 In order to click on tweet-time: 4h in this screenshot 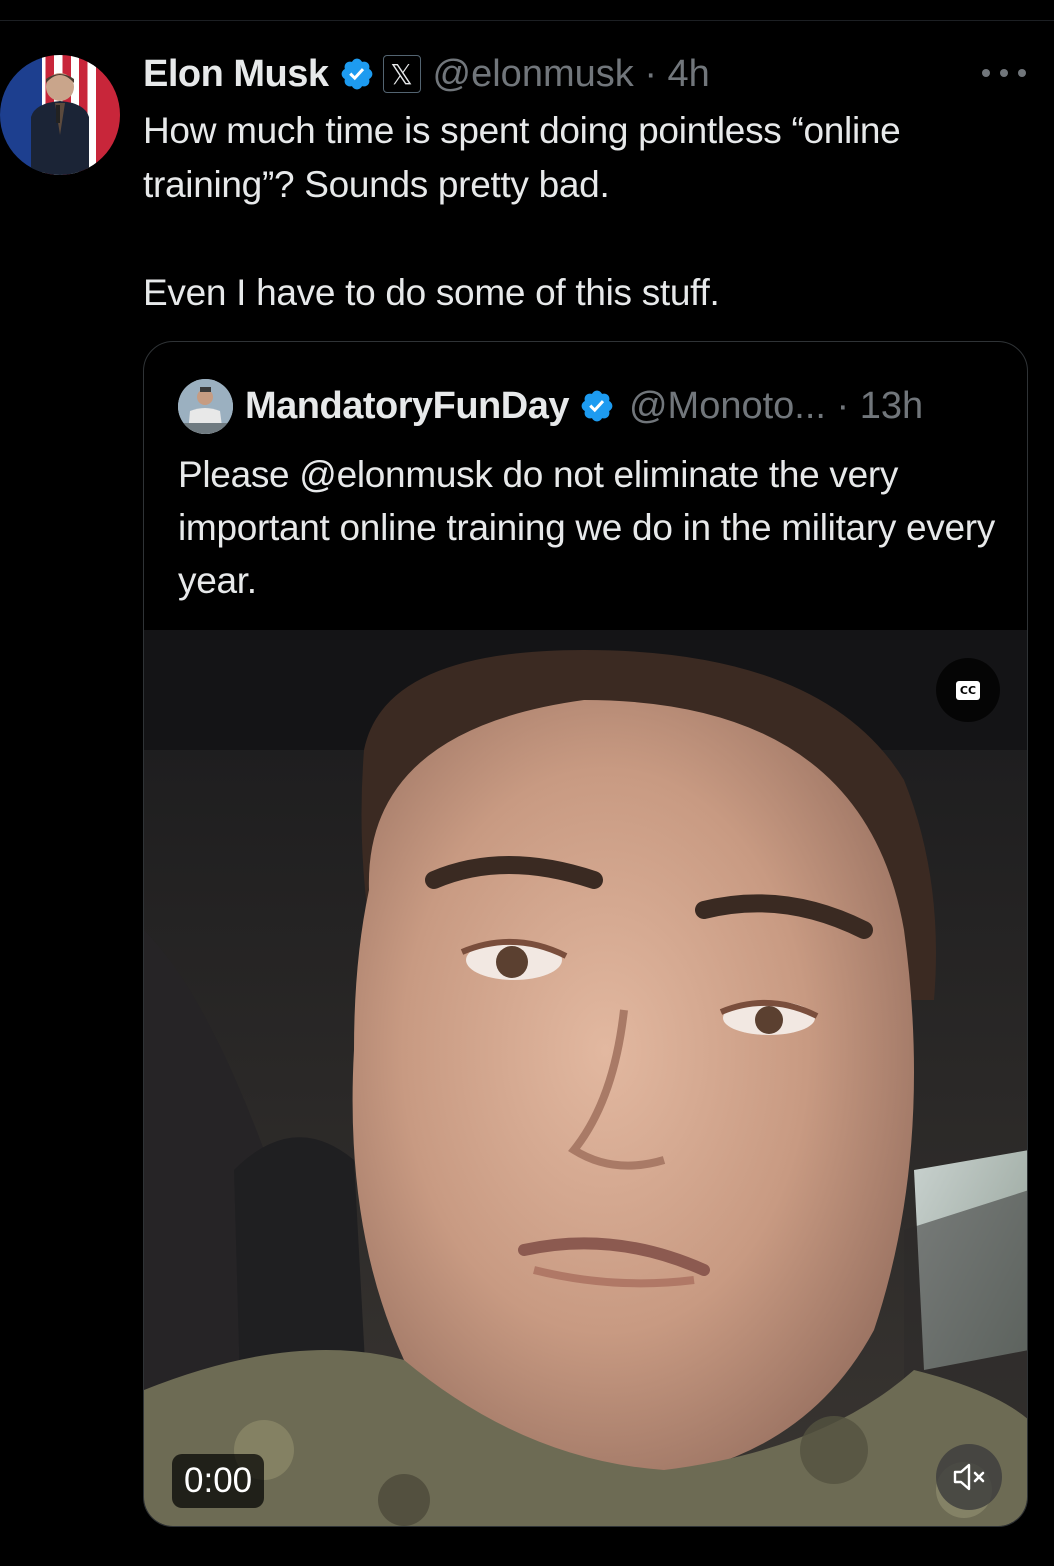, I will do `click(689, 74)`.